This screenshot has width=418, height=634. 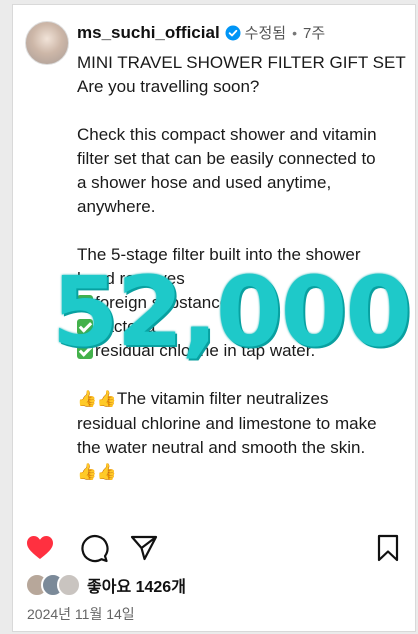 What do you see at coordinates (233, 32) in the screenshot?
I see `verified-badge-icon` at bounding box center [233, 32].